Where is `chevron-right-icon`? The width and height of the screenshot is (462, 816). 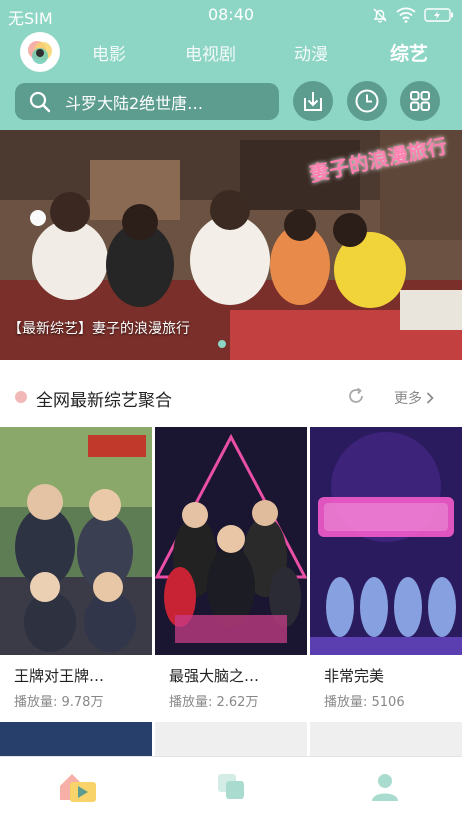 chevron-right-icon is located at coordinates (430, 398).